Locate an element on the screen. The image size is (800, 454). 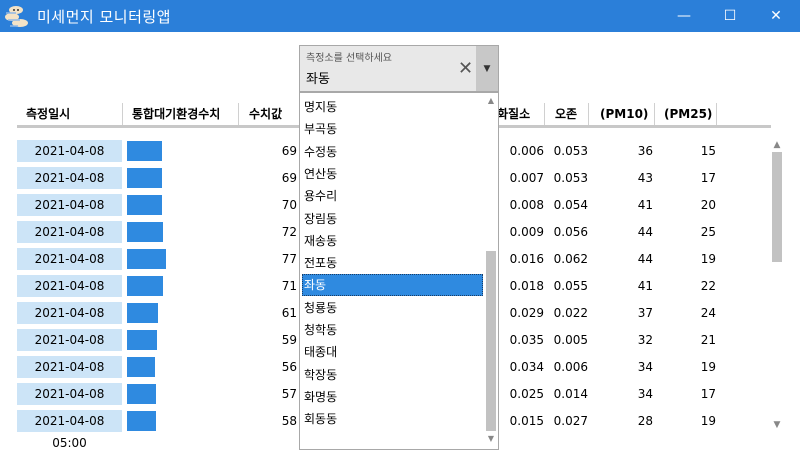
khai-value-cell: 70 is located at coordinates (289, 205).